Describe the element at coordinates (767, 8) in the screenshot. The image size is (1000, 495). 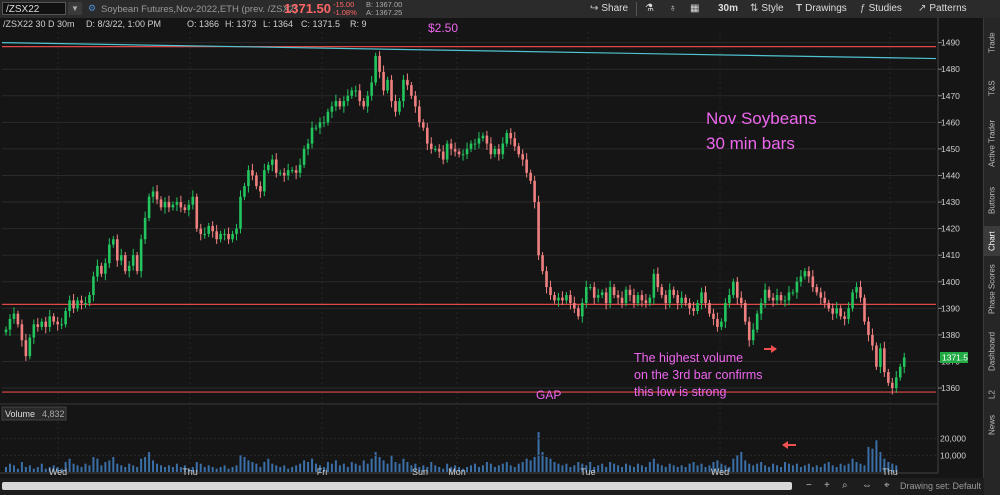
I see `style-button: ⇅ Style` at that location.